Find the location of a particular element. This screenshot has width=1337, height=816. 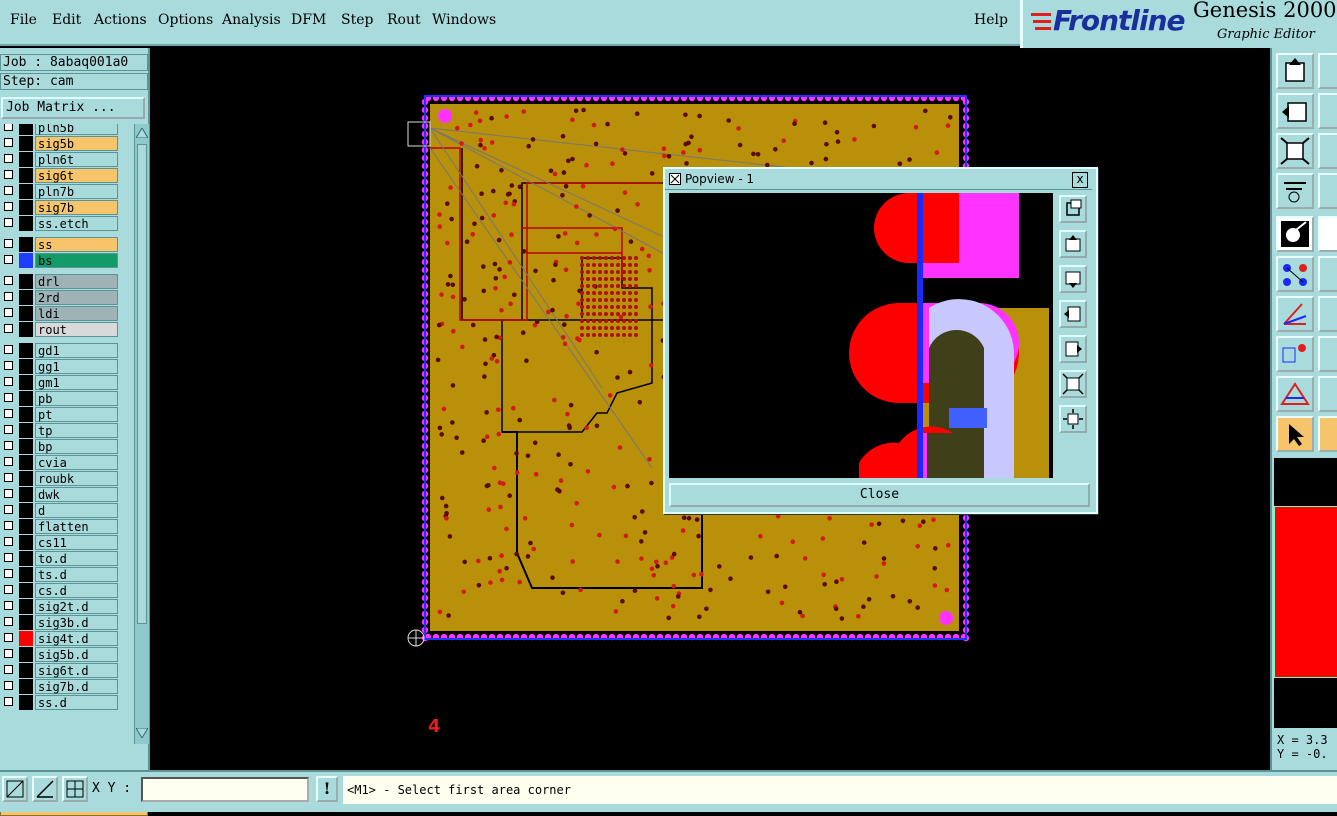

layer-row-rout: rout is located at coordinates (66, 329).